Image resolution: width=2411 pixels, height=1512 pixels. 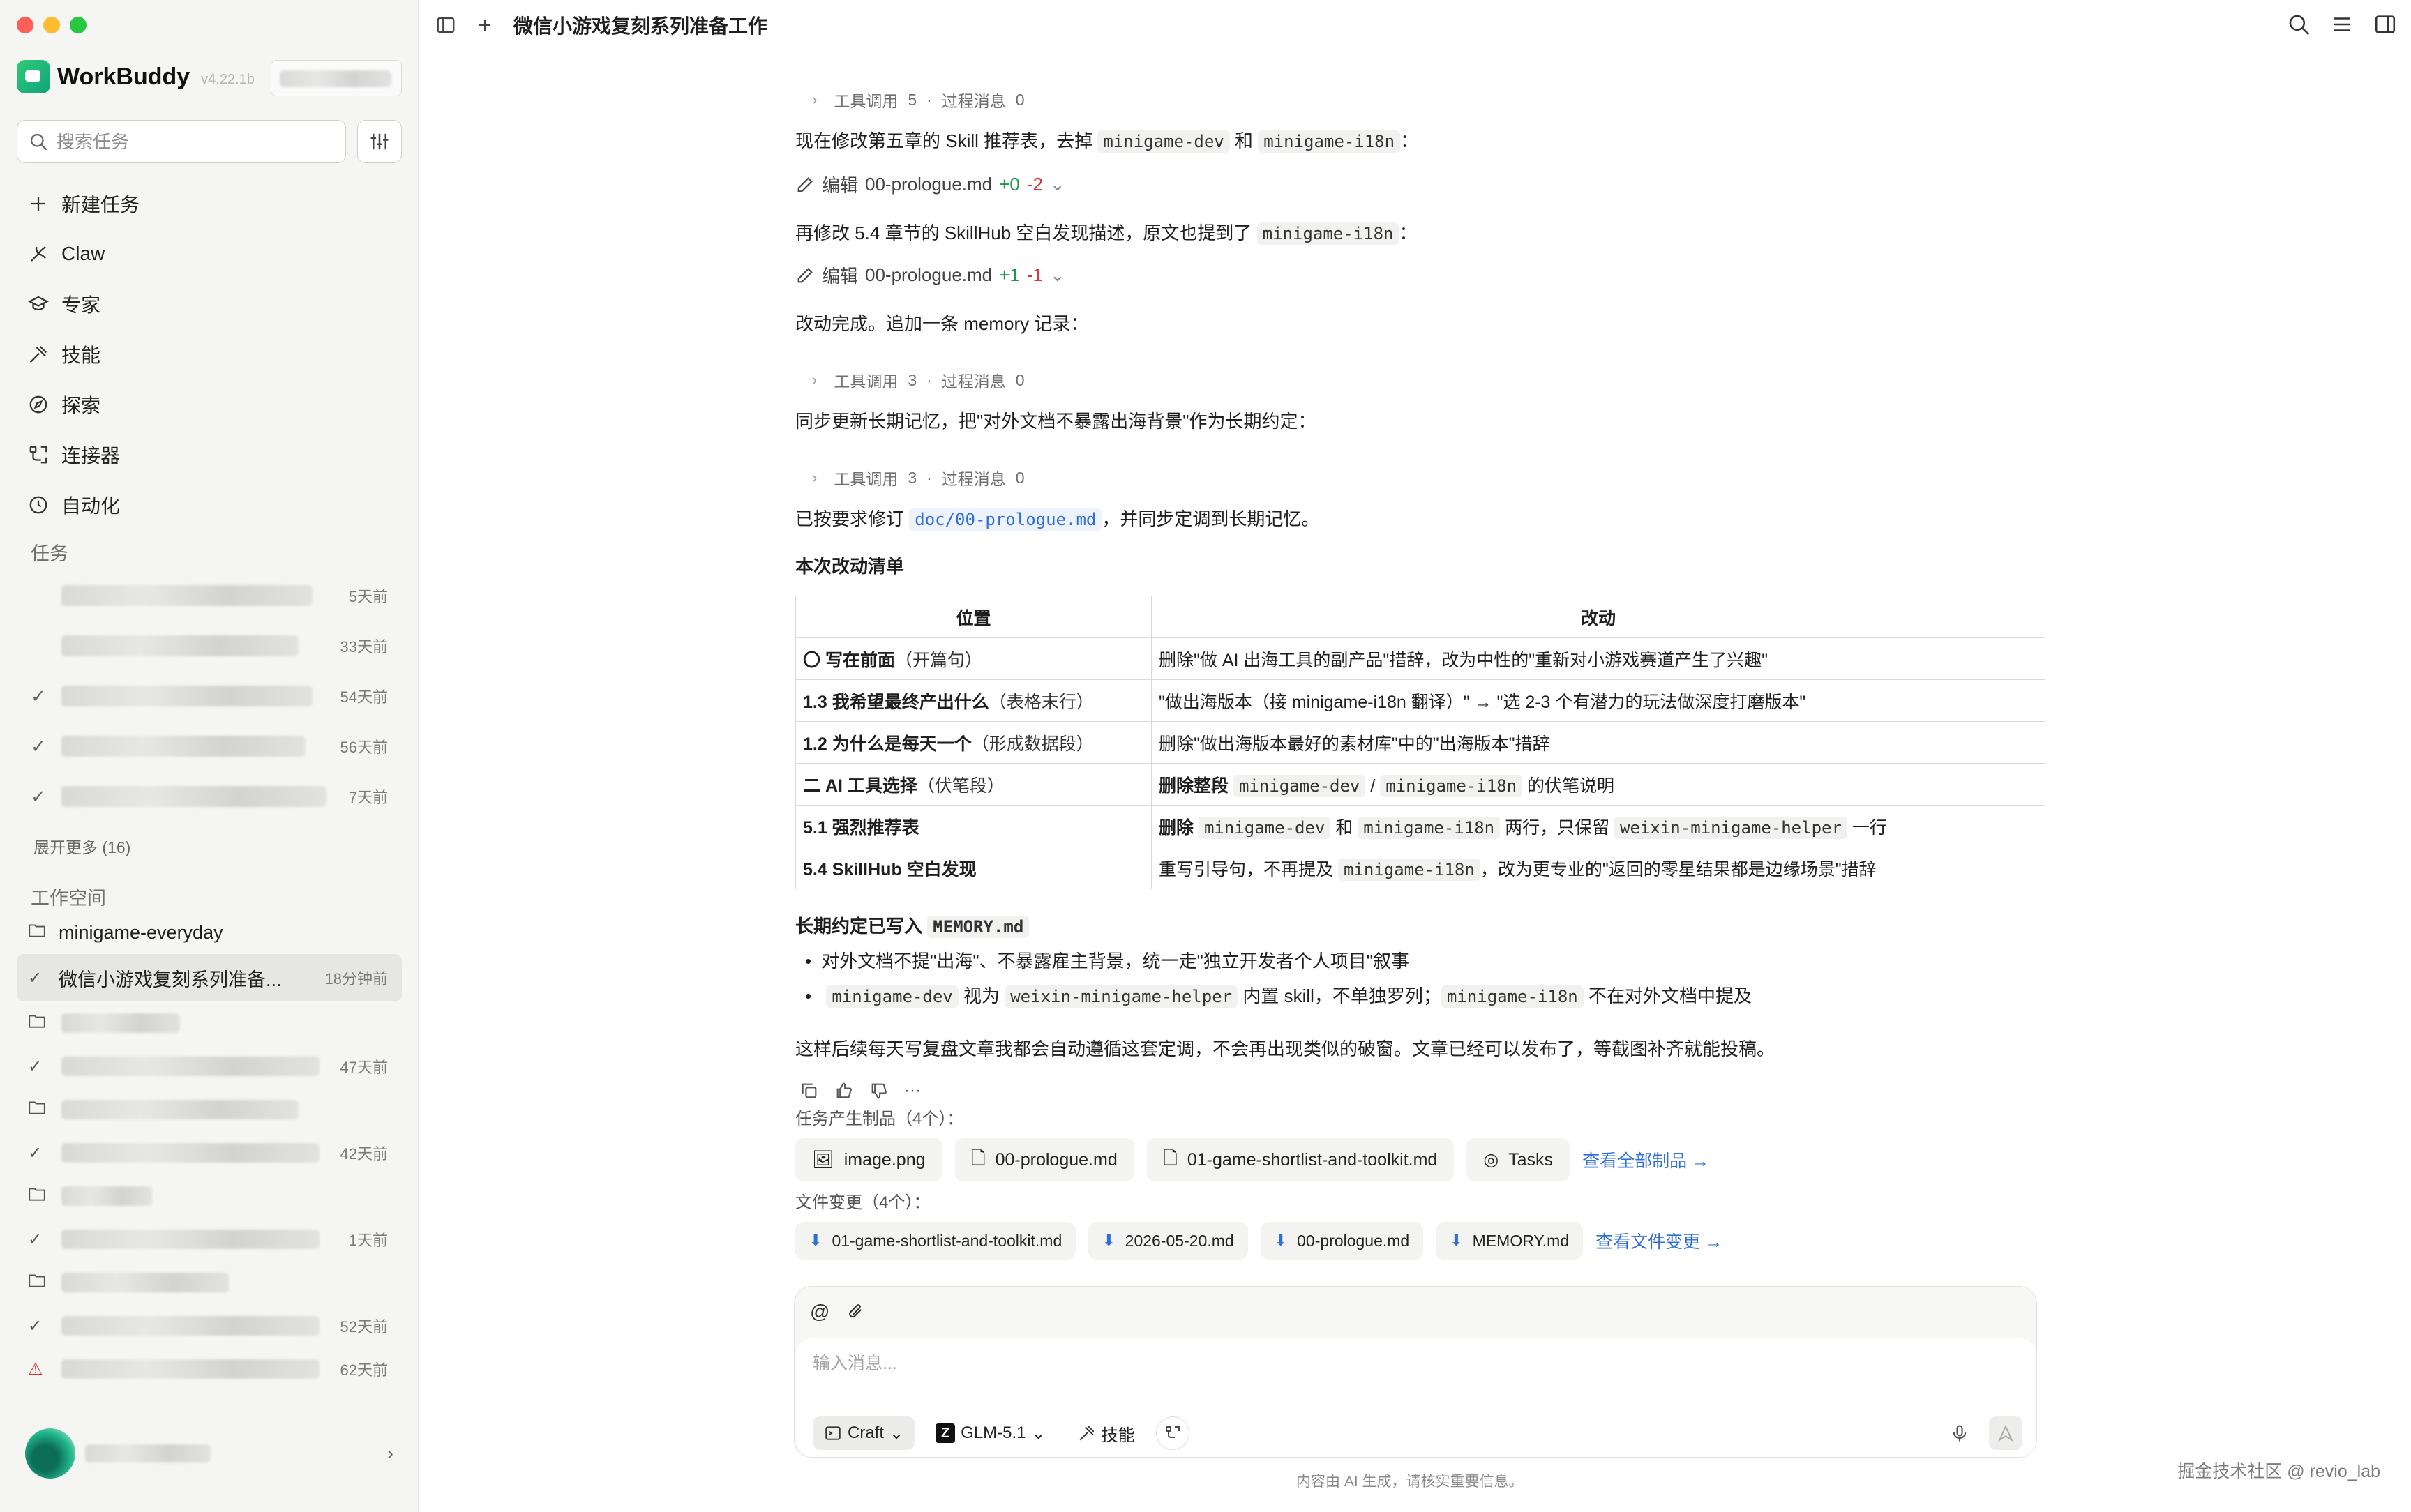 What do you see at coordinates (209, 1369) in the screenshot?
I see `task-item: ⚠ 62天前` at bounding box center [209, 1369].